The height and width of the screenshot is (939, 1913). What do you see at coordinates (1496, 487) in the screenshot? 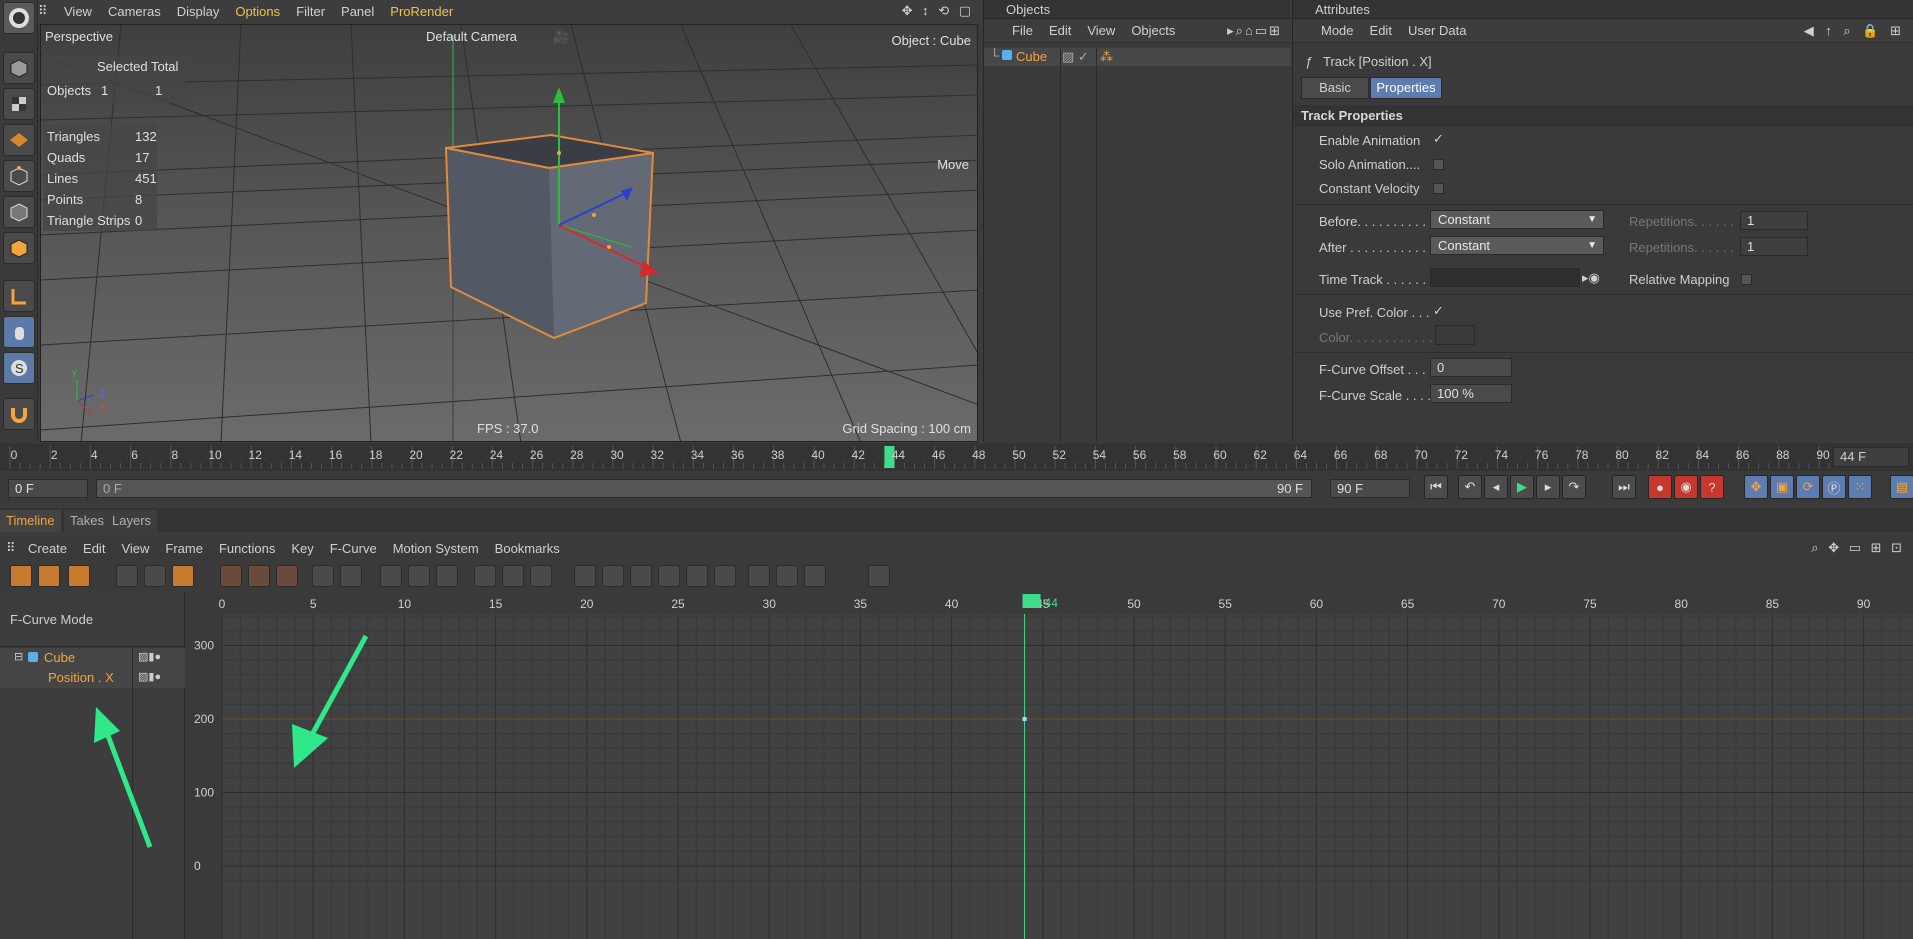
I see `previous-frame-icon: ◂` at bounding box center [1496, 487].